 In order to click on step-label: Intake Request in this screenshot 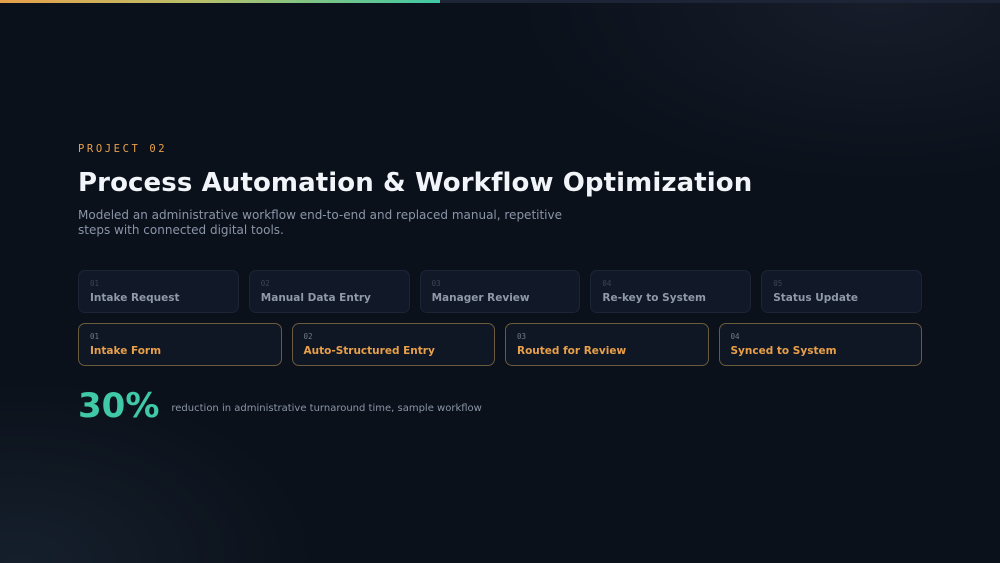, I will do `click(135, 298)`.